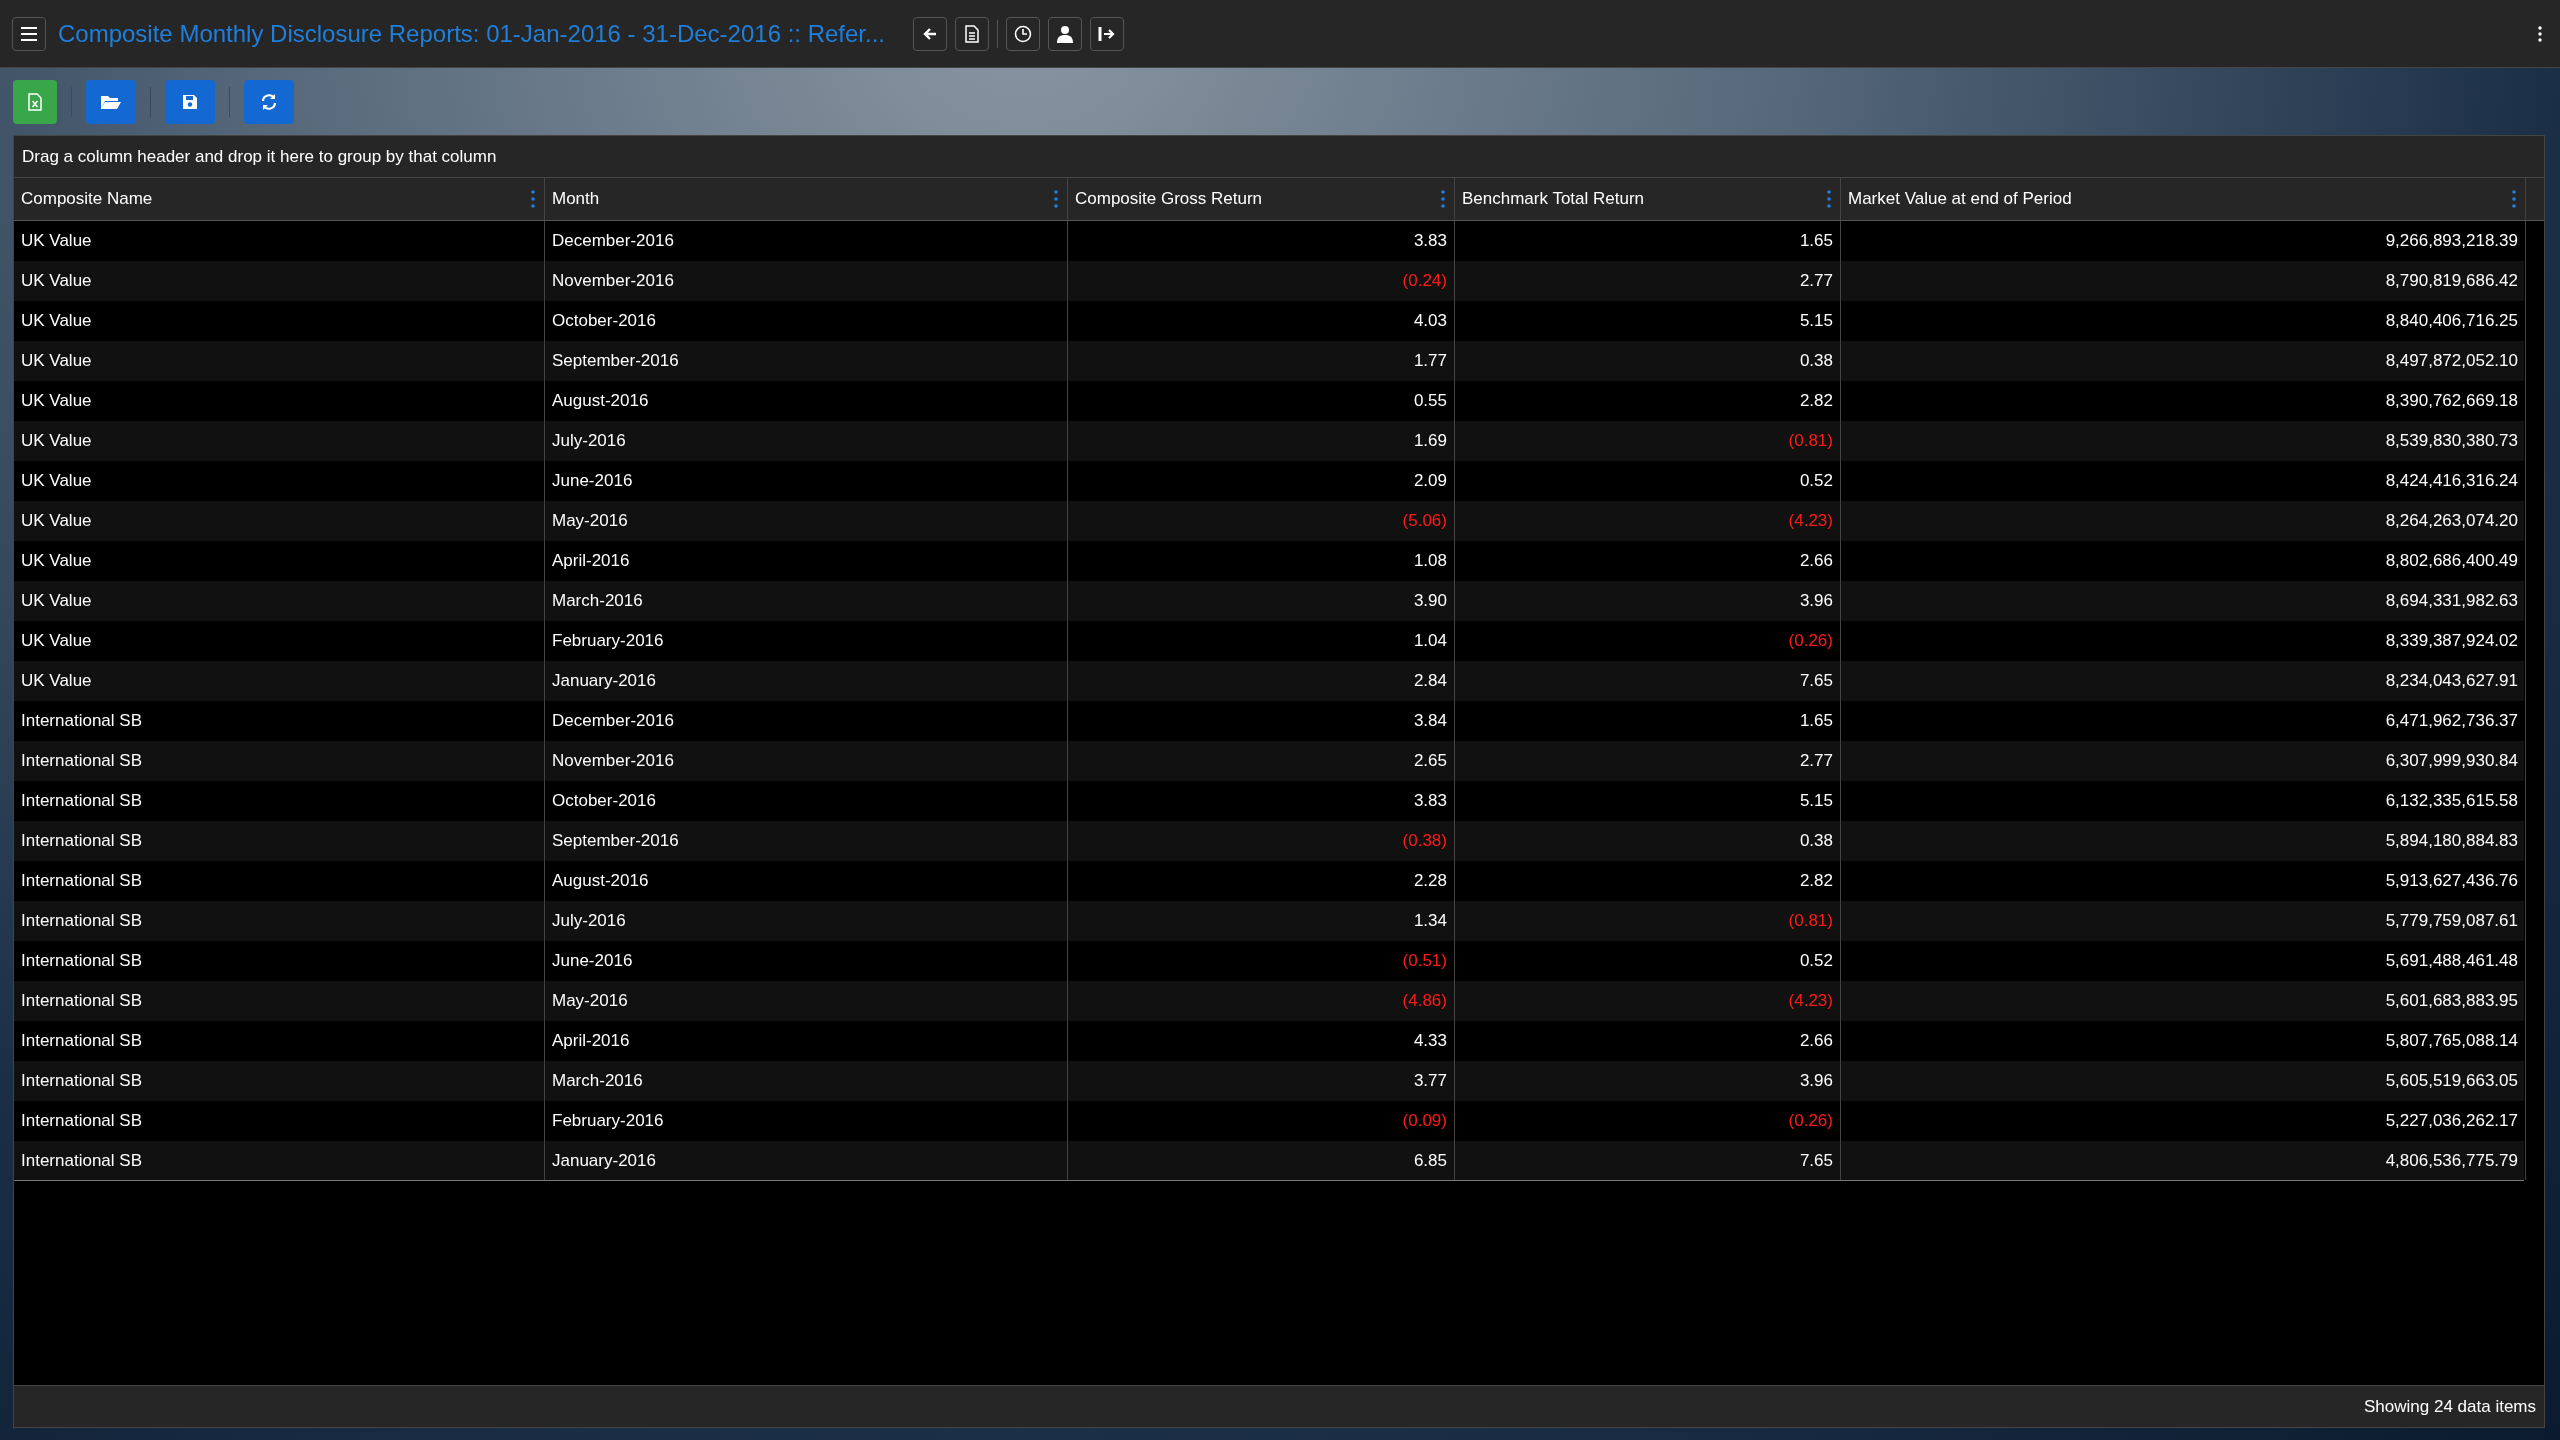  I want to click on save-button, so click(190, 101).